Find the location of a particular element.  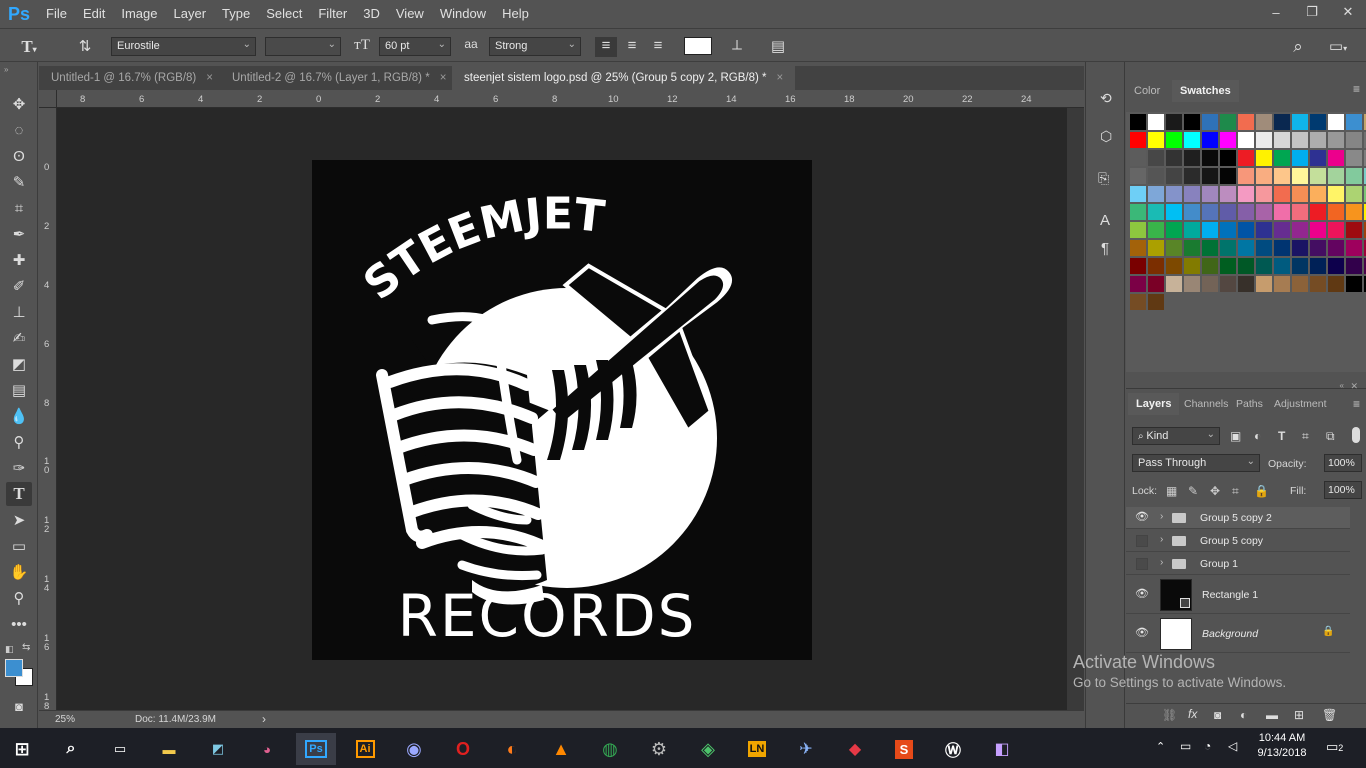

hand-tool-icon: ✋ is located at coordinates (19, 572).